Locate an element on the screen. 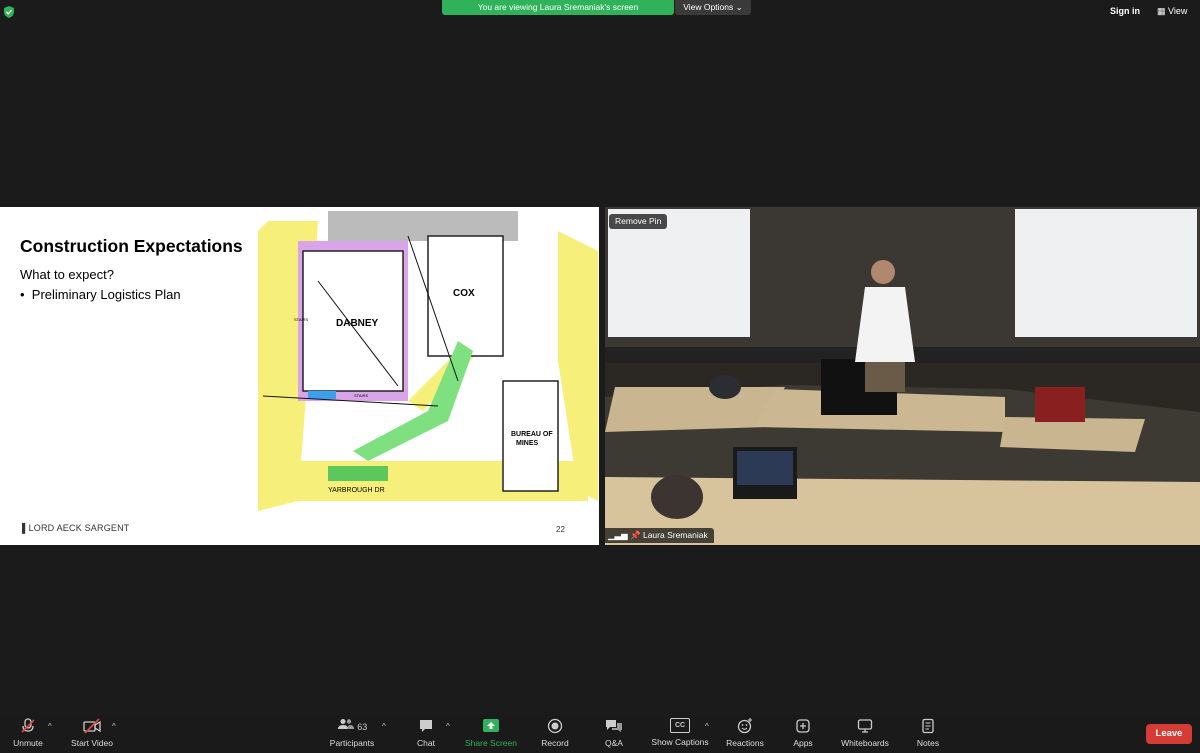  show-captions-label: Show Captions is located at coordinates (680, 742).